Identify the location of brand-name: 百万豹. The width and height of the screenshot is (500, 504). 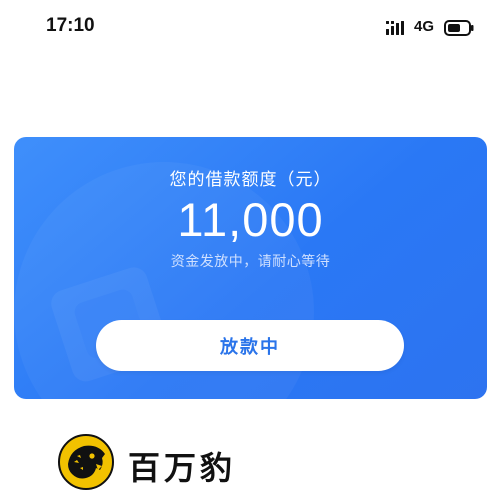
(182, 468).